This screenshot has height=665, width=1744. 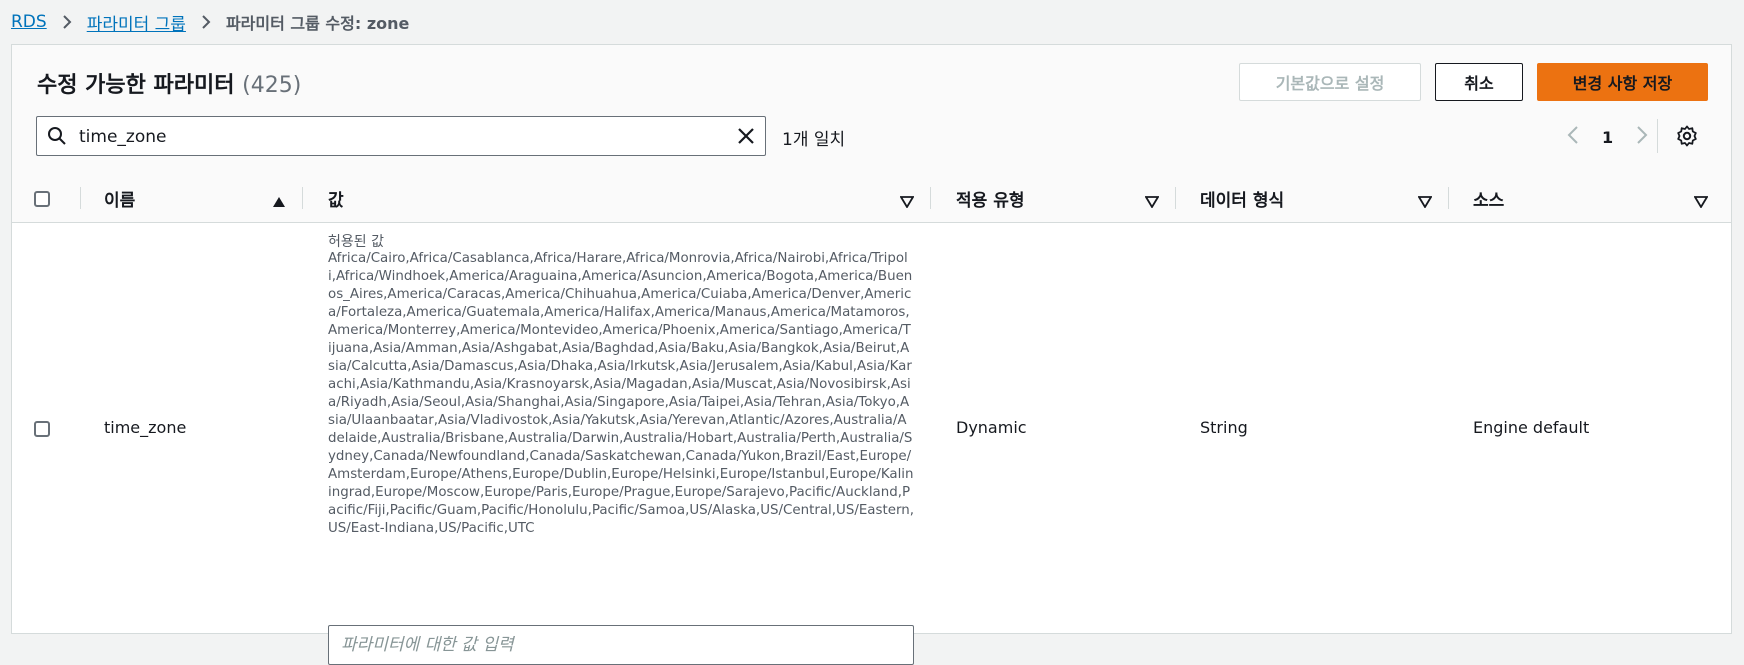 I want to click on breadcrumb-parameter-groups-link: 파라미터 그룹, so click(x=136, y=22).